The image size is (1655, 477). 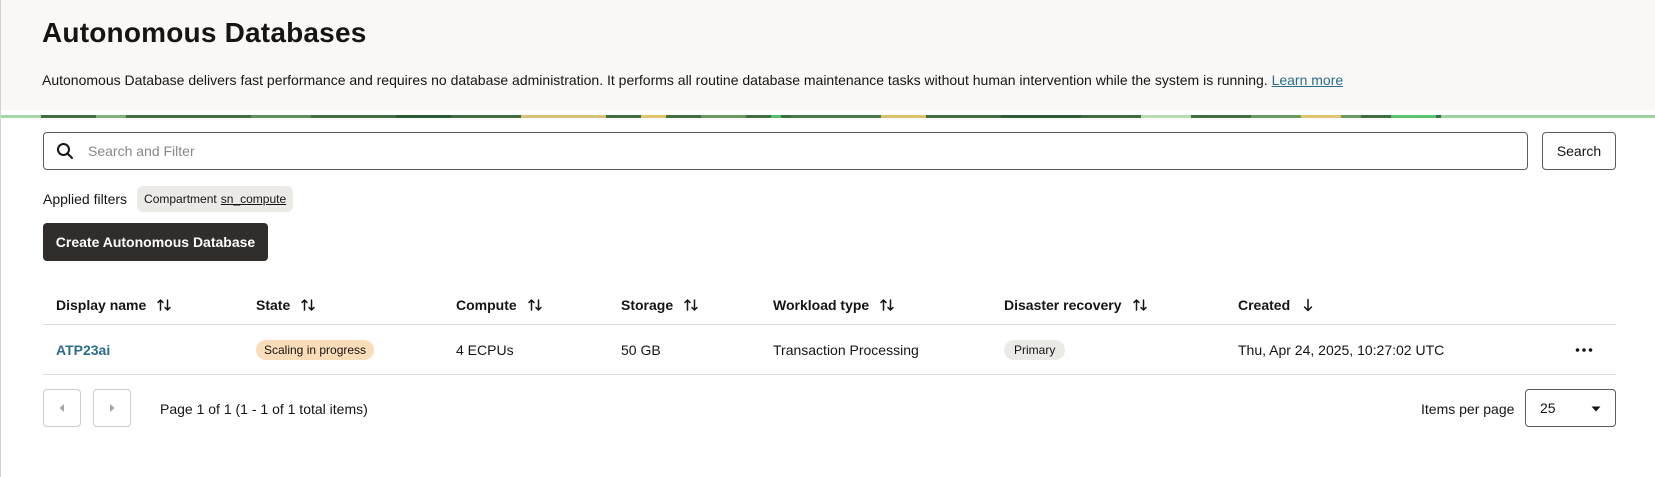 What do you see at coordinates (253, 199) in the screenshot?
I see `filter-chip-value: sn_compute` at bounding box center [253, 199].